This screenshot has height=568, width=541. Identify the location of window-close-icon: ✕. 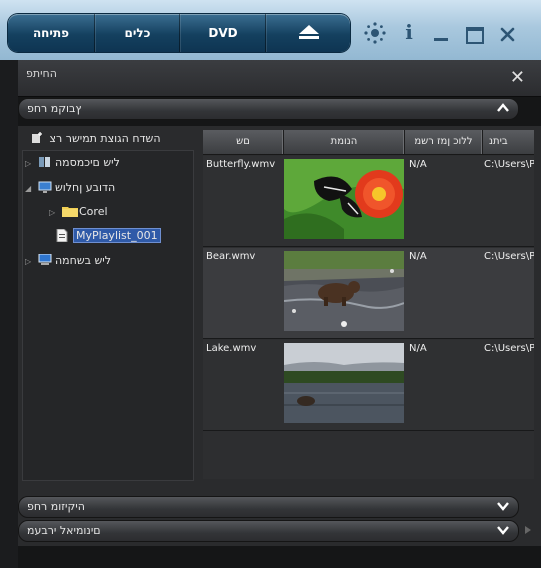
(517, 78).